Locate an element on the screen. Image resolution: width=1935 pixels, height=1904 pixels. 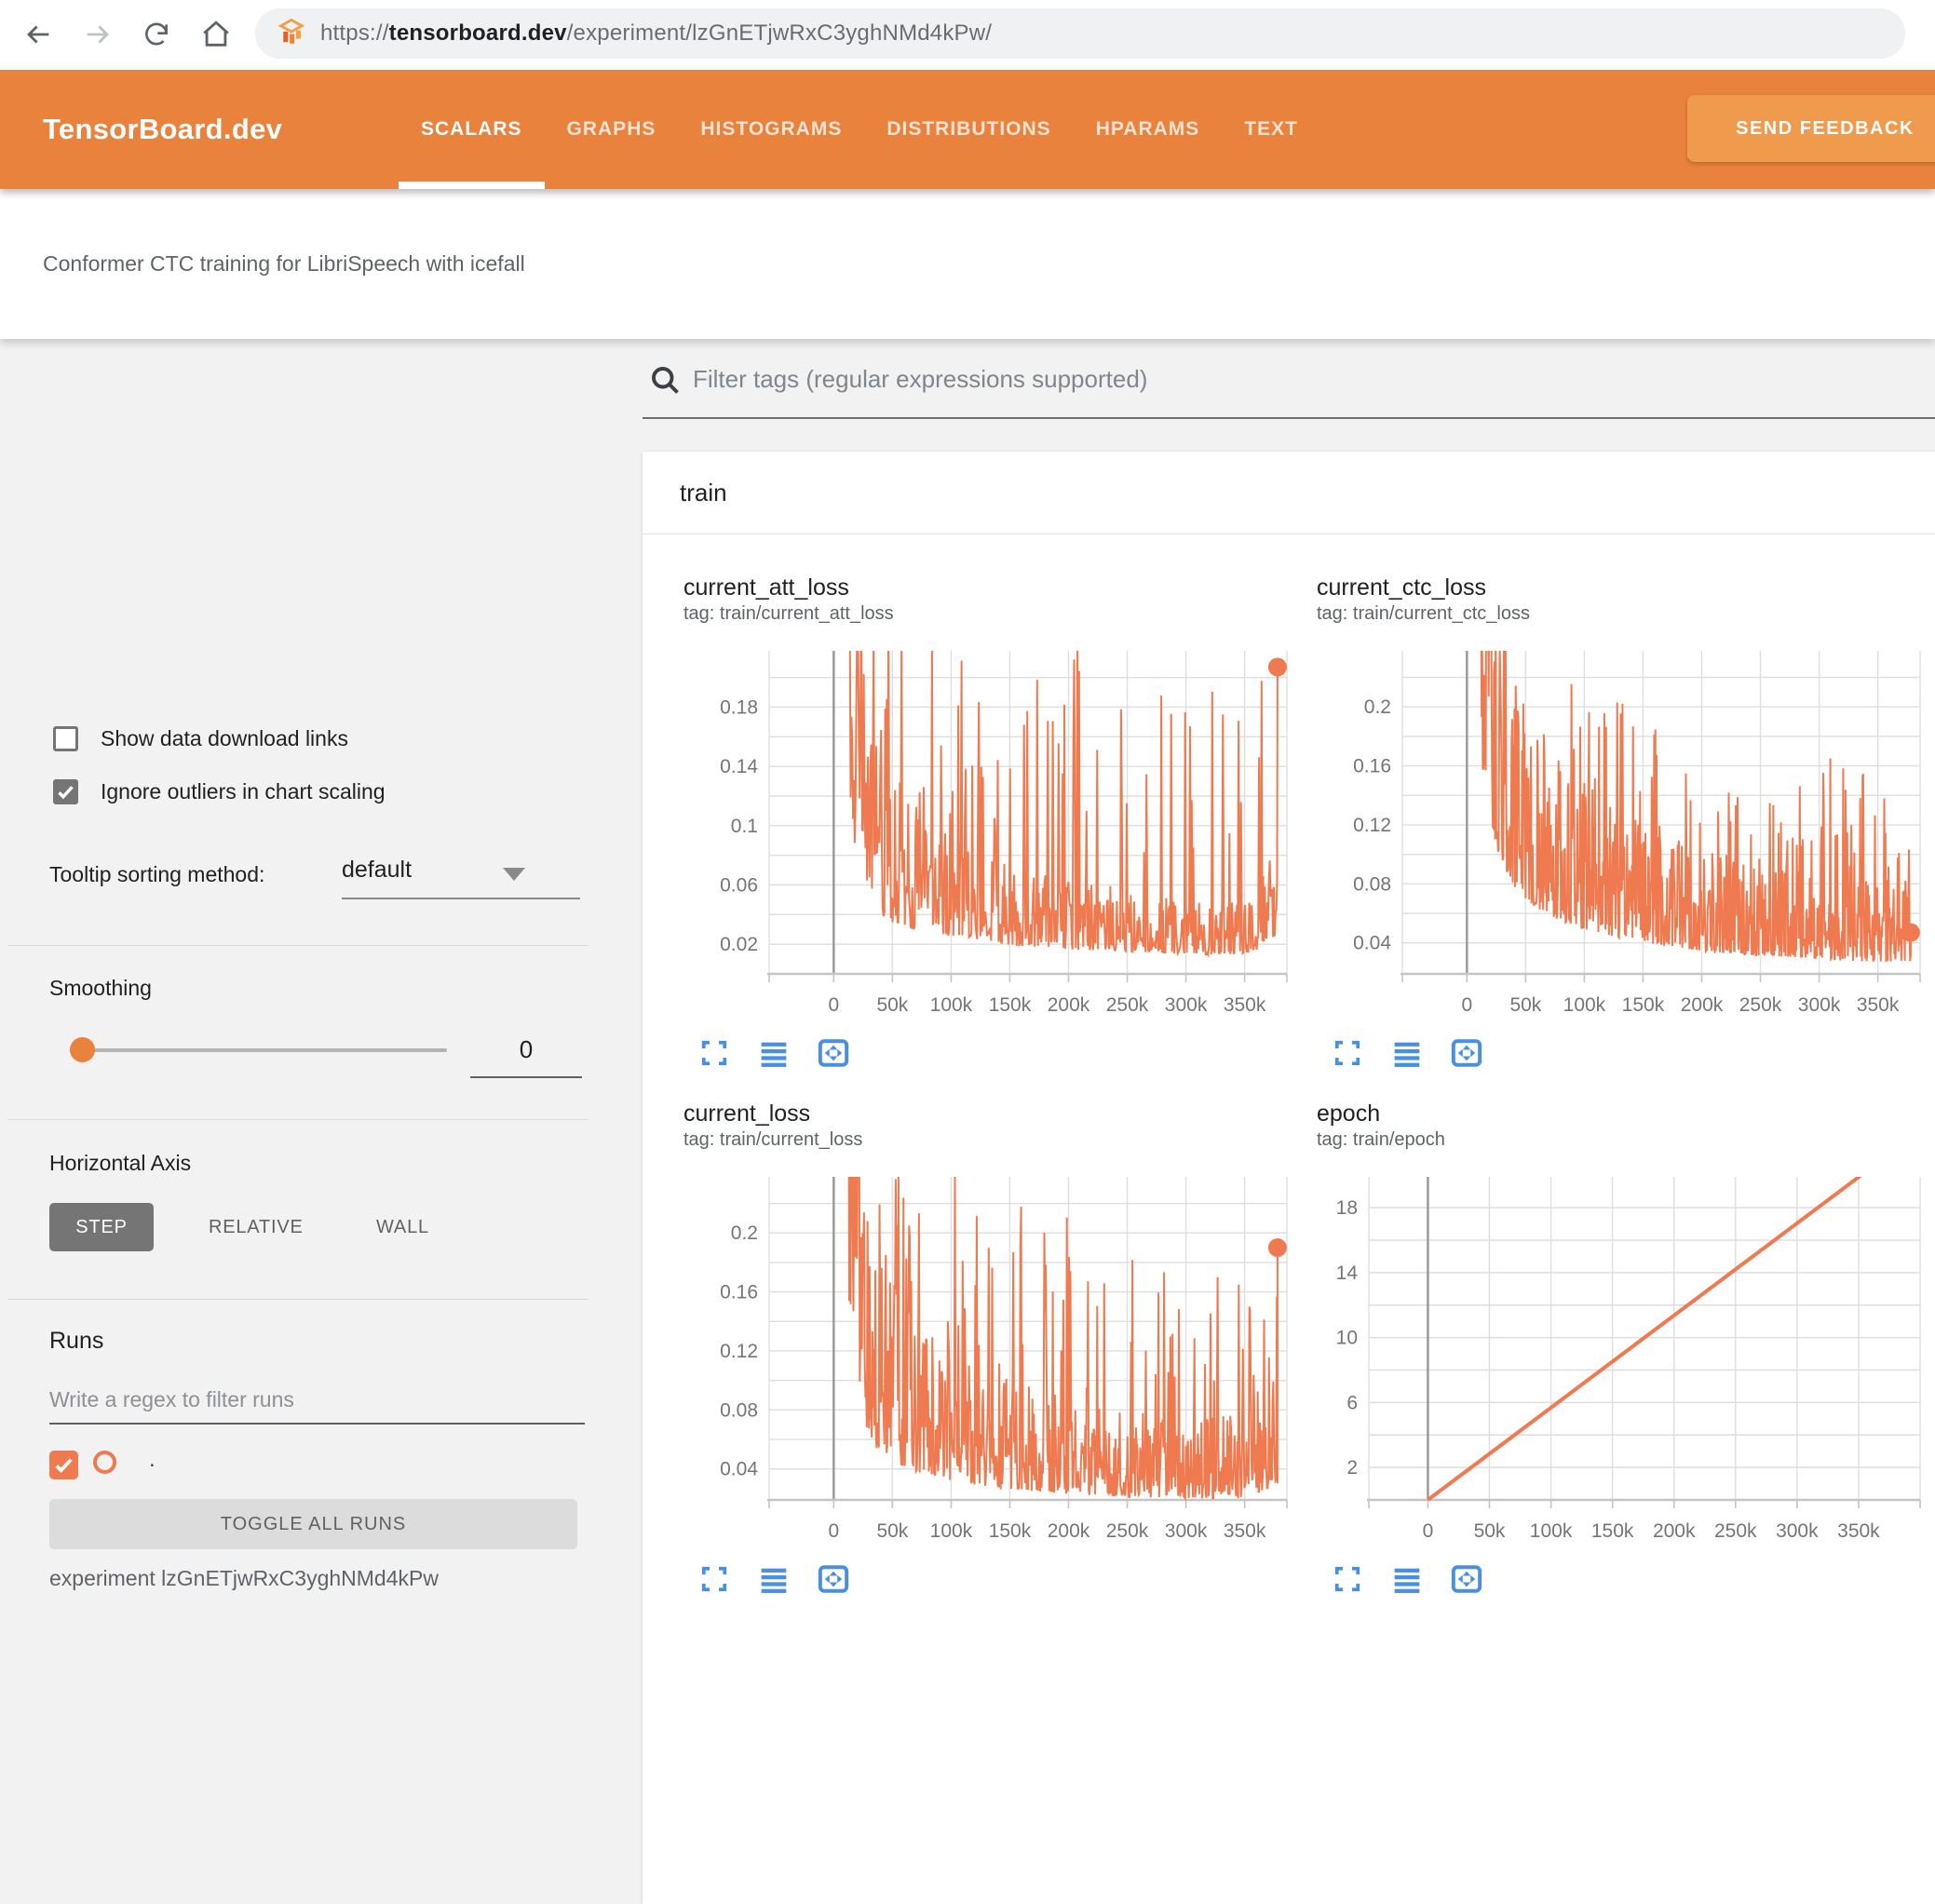
ignore-outliers-checkbox is located at coordinates (65, 791).